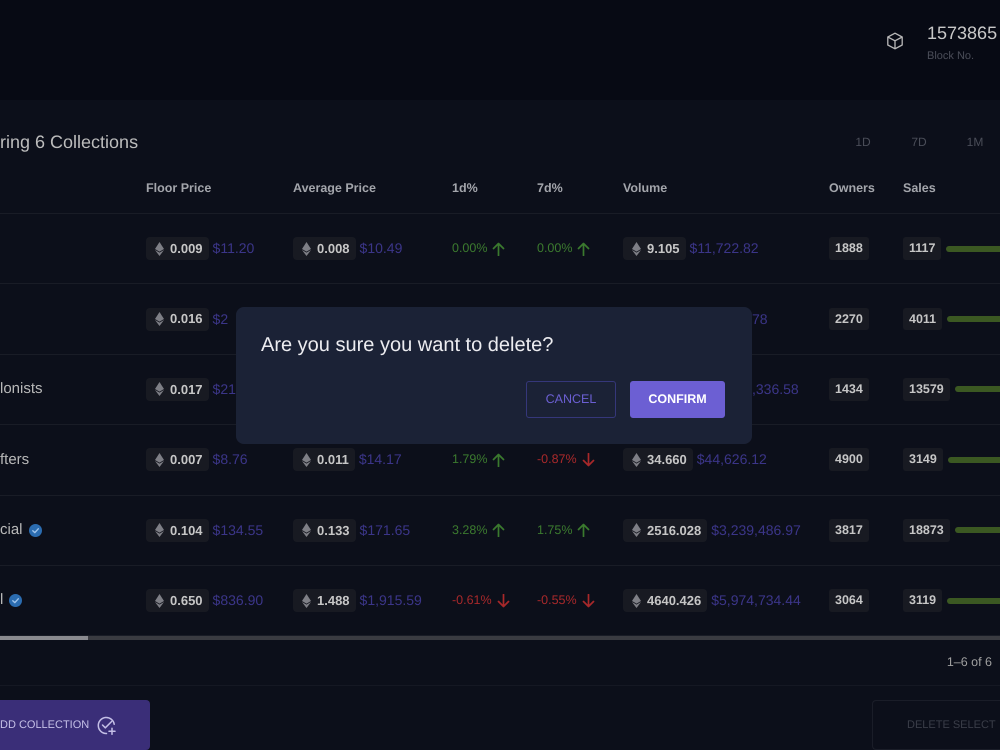 This screenshot has width=1000, height=750. Describe the element at coordinates (21, 389) in the screenshot. I see `collection-name: lonists` at that location.